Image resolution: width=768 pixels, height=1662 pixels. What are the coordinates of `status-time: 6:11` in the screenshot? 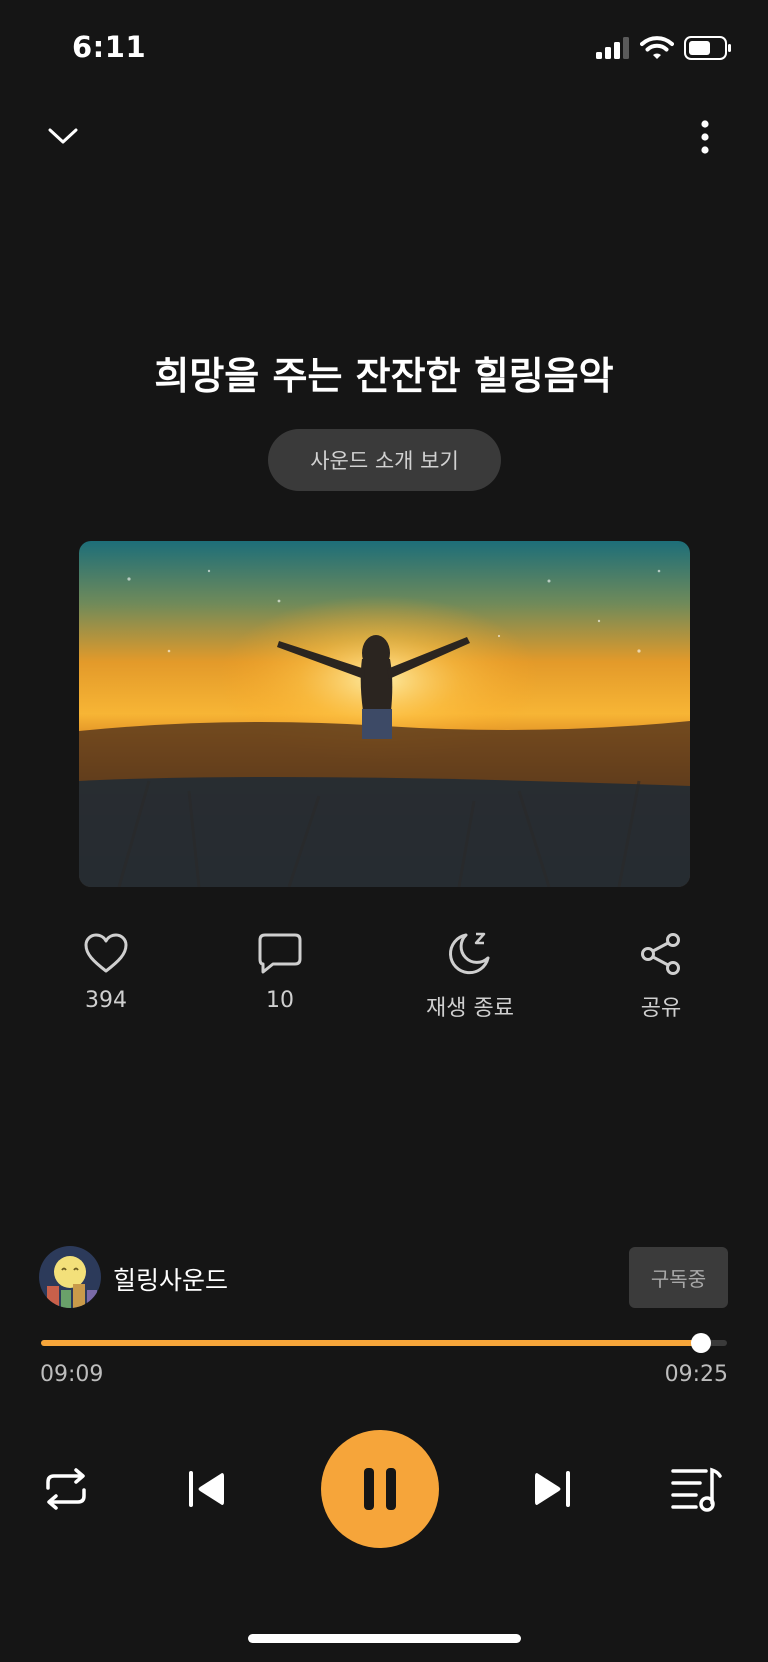 It's located at (109, 47).